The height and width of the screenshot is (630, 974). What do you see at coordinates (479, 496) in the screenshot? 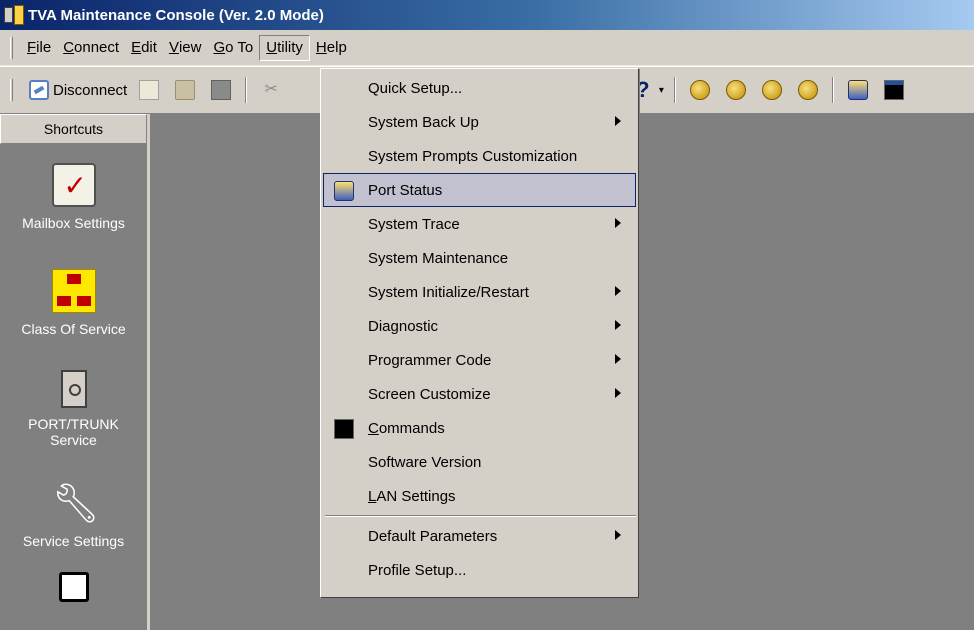
I see `menu-item-lan-settings: L AN Settings` at bounding box center [479, 496].